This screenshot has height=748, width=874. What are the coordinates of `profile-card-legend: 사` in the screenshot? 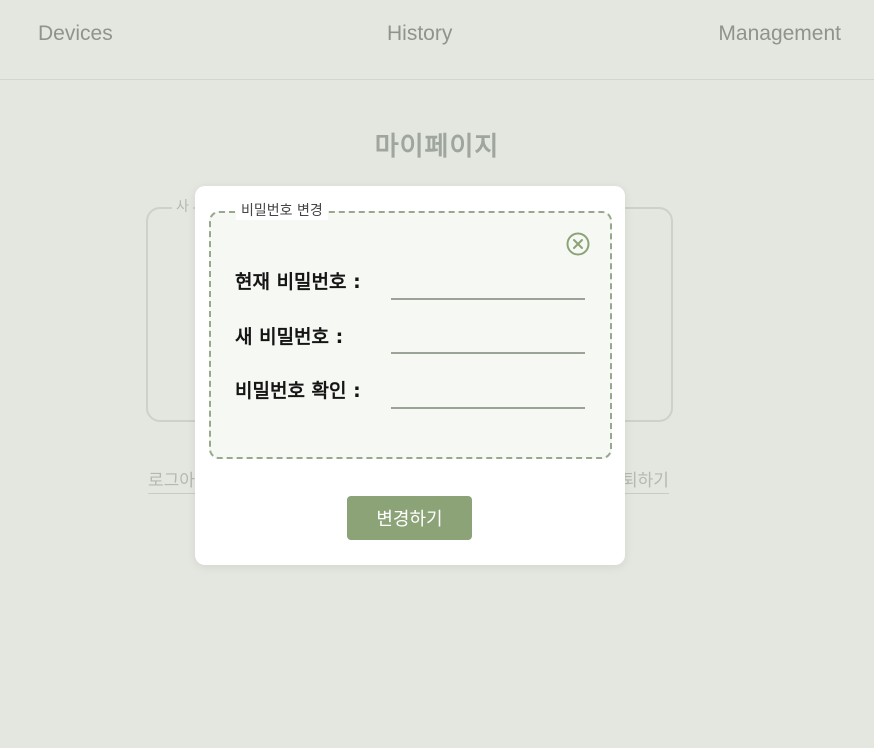 It's located at (182, 206).